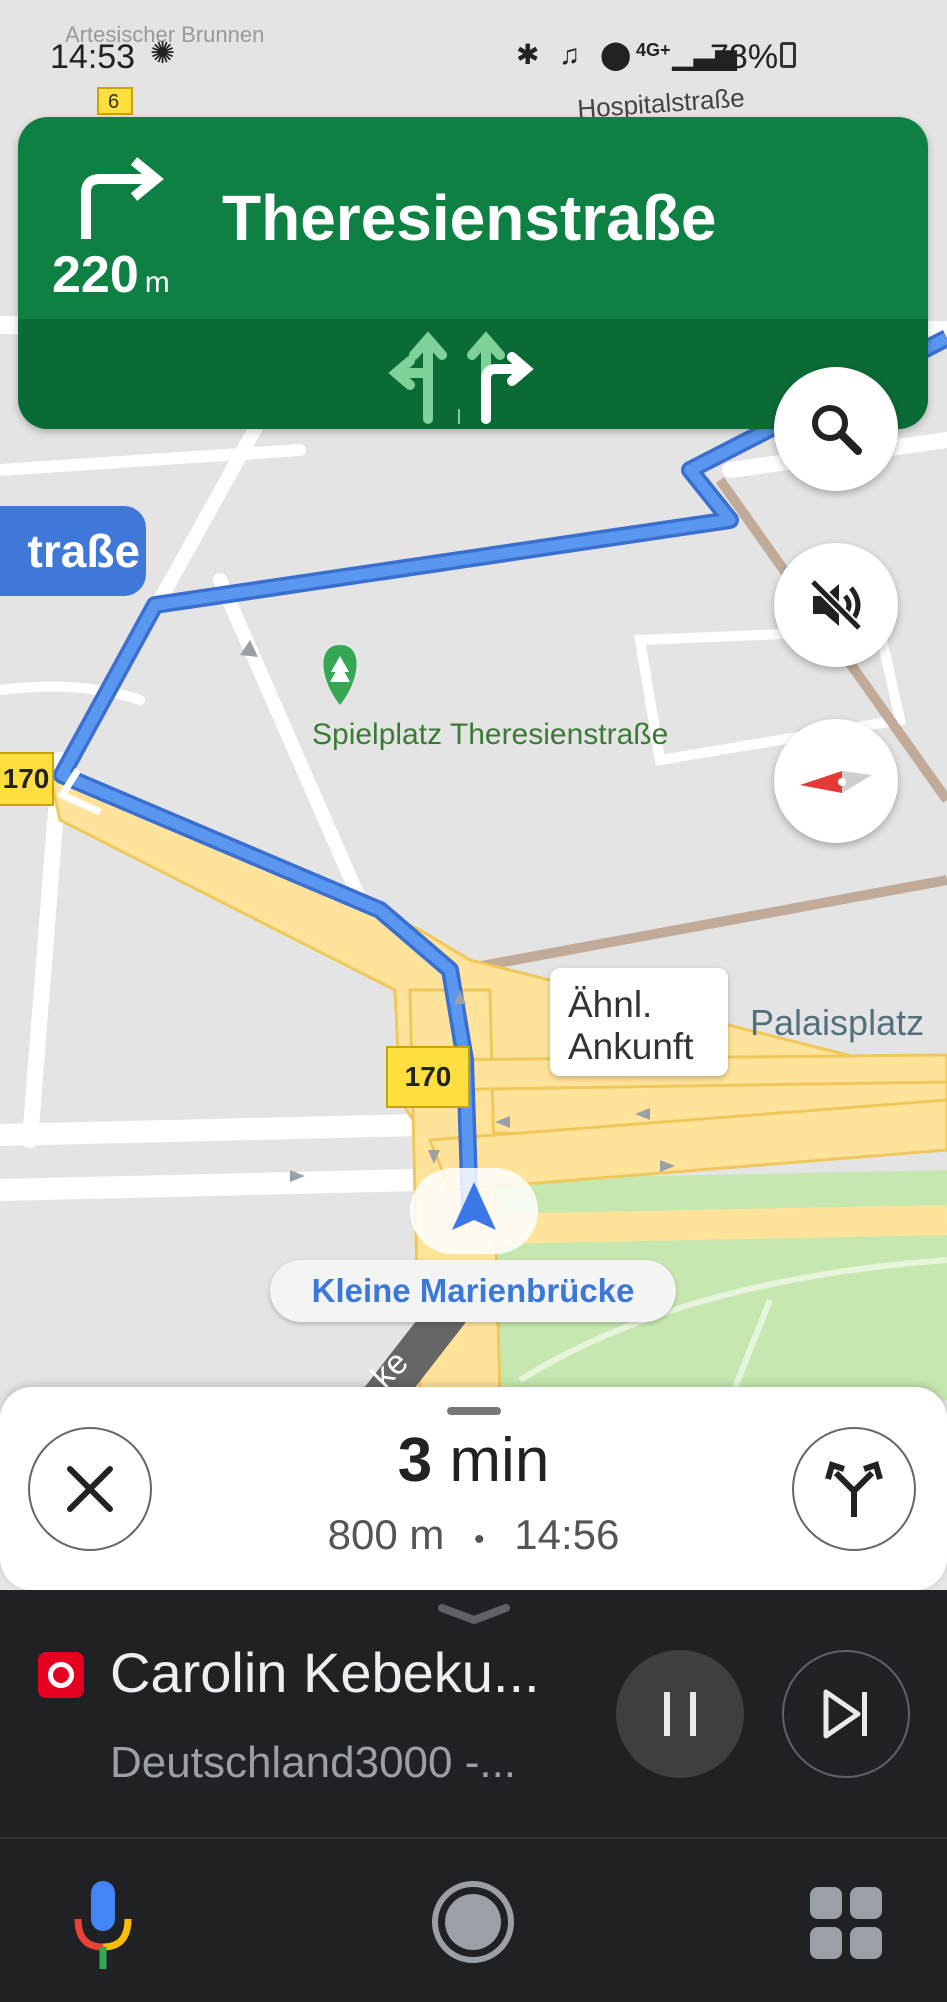 The image size is (947, 2002). Describe the element at coordinates (163, 53) in the screenshot. I see `settings-sync-icon: ✺` at that location.